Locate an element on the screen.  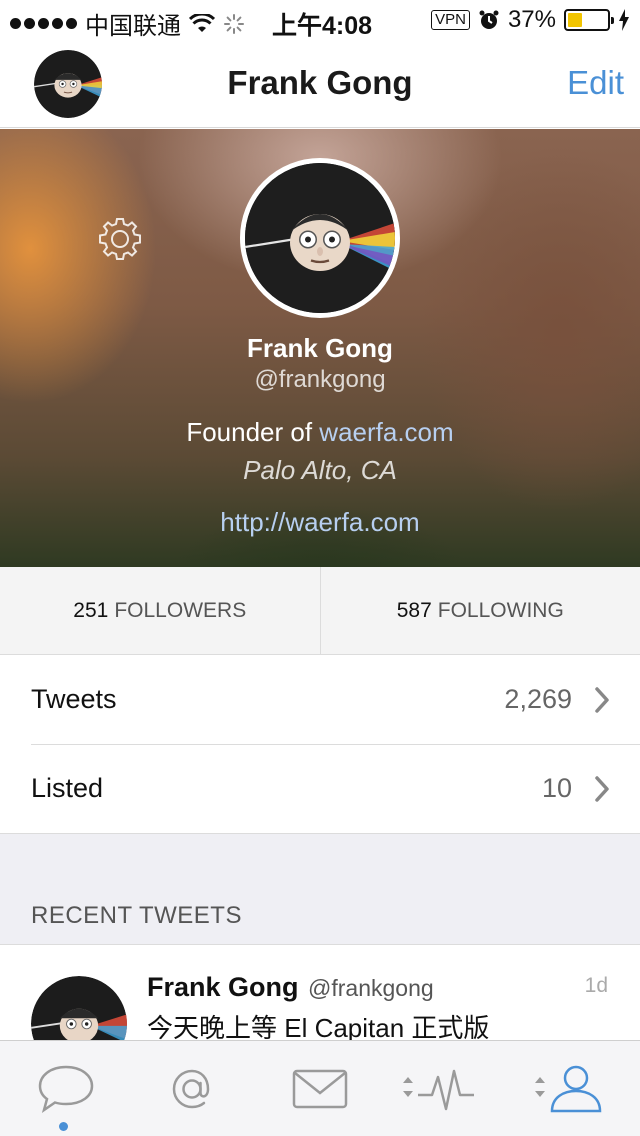
battery-percent: 37% is located at coordinates (531, 19).